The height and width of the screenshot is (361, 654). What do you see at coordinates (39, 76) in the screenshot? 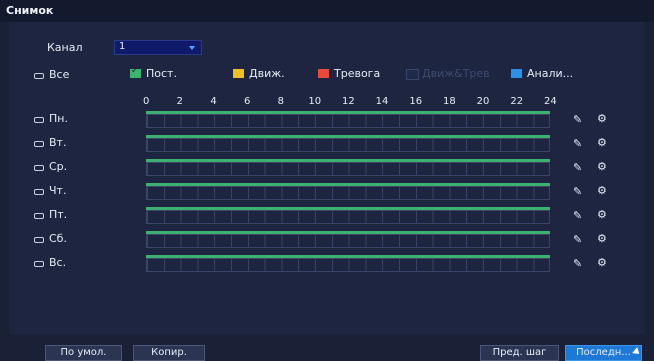
I see `all-checkbox` at bounding box center [39, 76].